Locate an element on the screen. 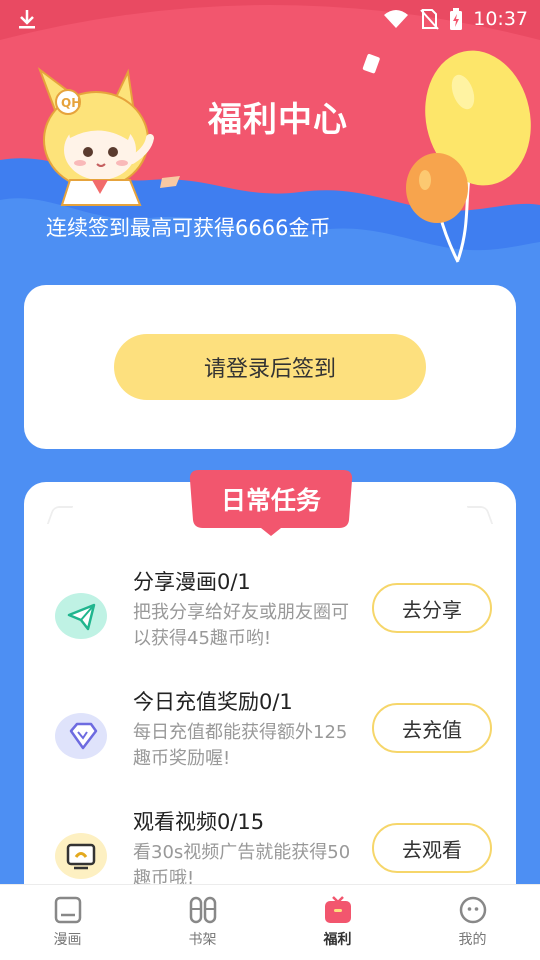  task-description: 每日充值都能获得额外125趣币奖励喔! is located at coordinates (240, 745).